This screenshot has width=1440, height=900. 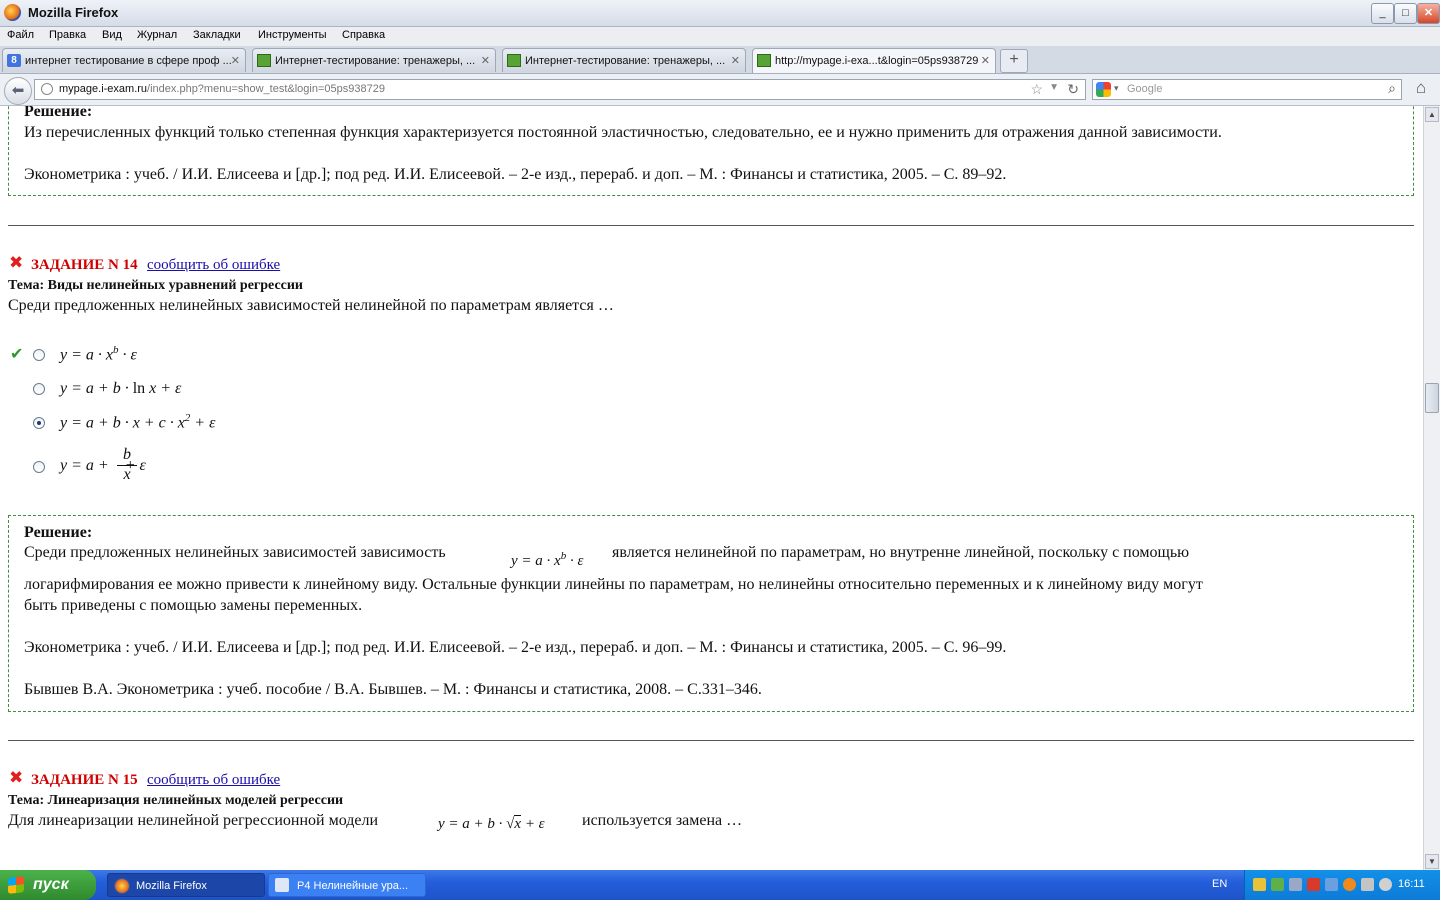 I want to click on window-title: Mozilla Firefox, so click(x=73, y=12).